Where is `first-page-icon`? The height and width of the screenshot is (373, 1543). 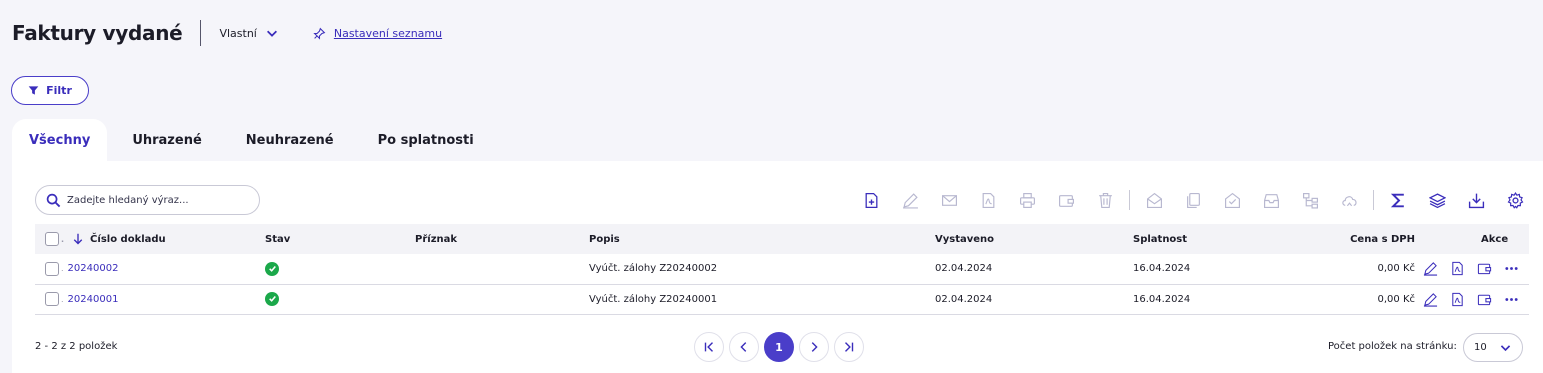 first-page-icon is located at coordinates (708, 347).